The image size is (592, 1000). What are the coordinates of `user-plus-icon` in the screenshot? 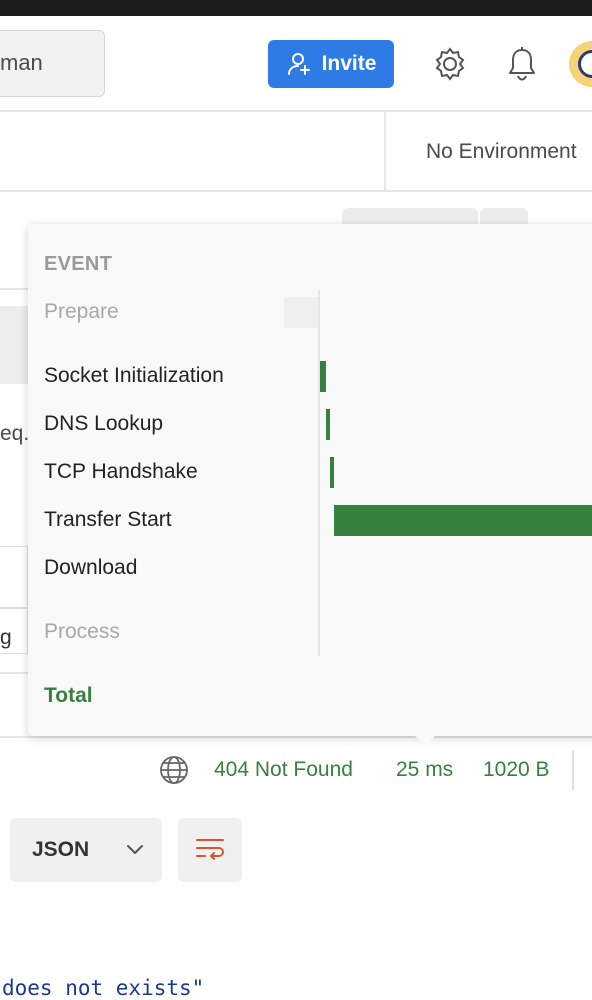 It's located at (298, 64).